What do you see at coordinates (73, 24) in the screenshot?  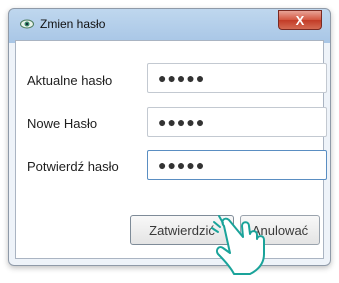 I see `window-title: Zmien hasło` at bounding box center [73, 24].